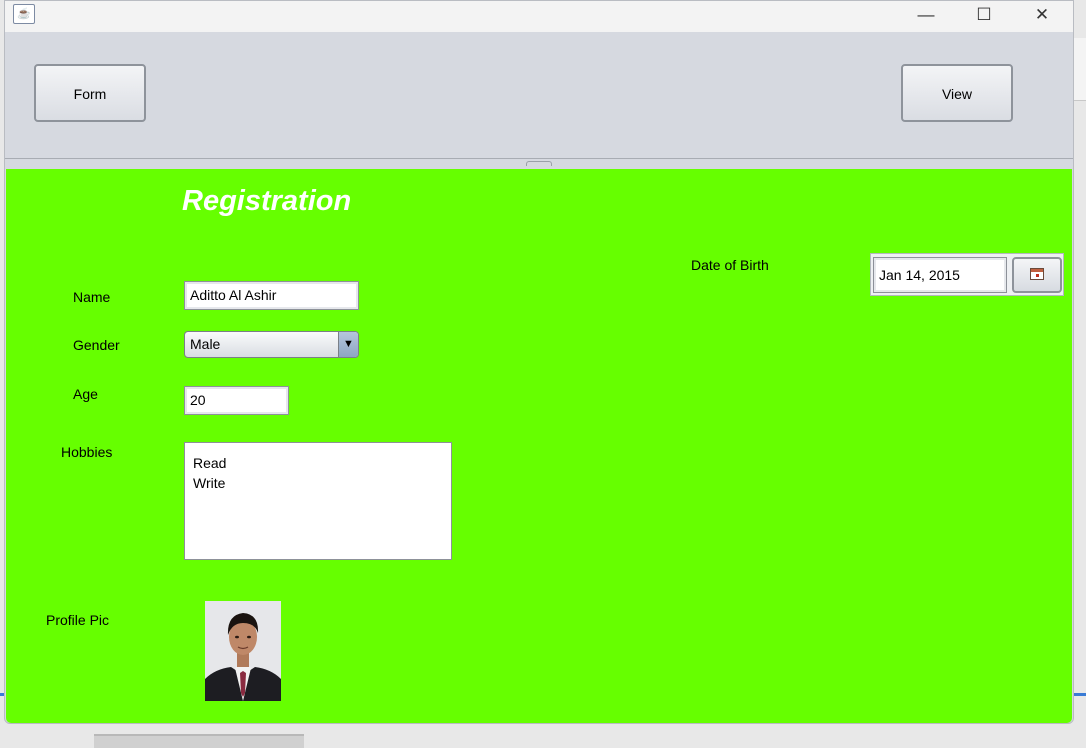 This screenshot has width=1086, height=748. What do you see at coordinates (271, 344) in the screenshot?
I see `gender-select: Male ▼` at bounding box center [271, 344].